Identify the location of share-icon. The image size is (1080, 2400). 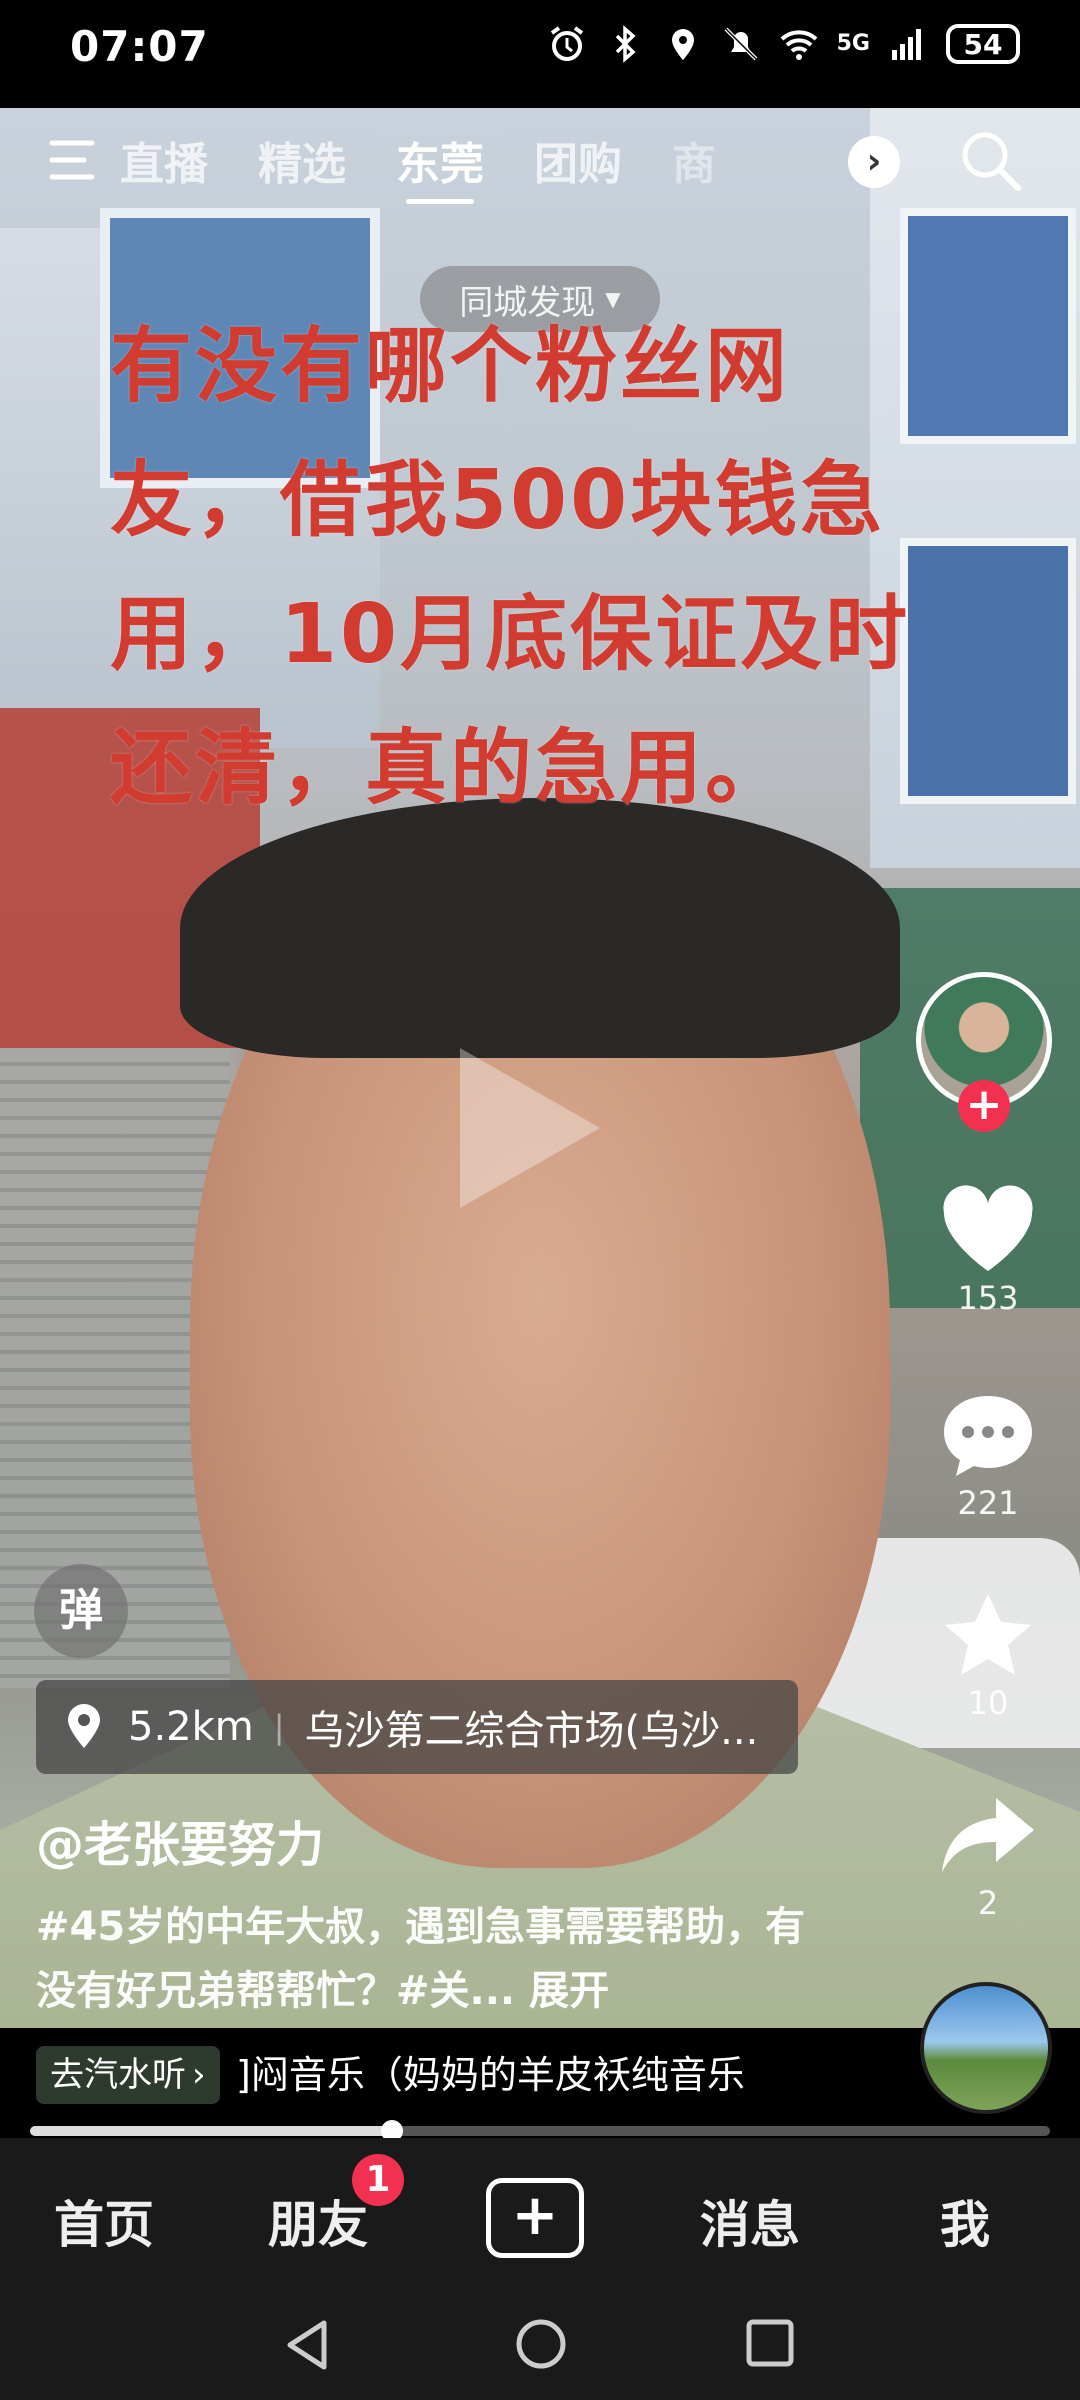
(988, 1835).